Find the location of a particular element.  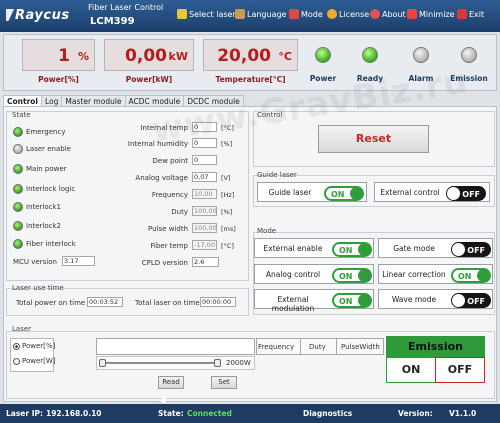

cpld-version-field: 2.6 is located at coordinates (205, 262).